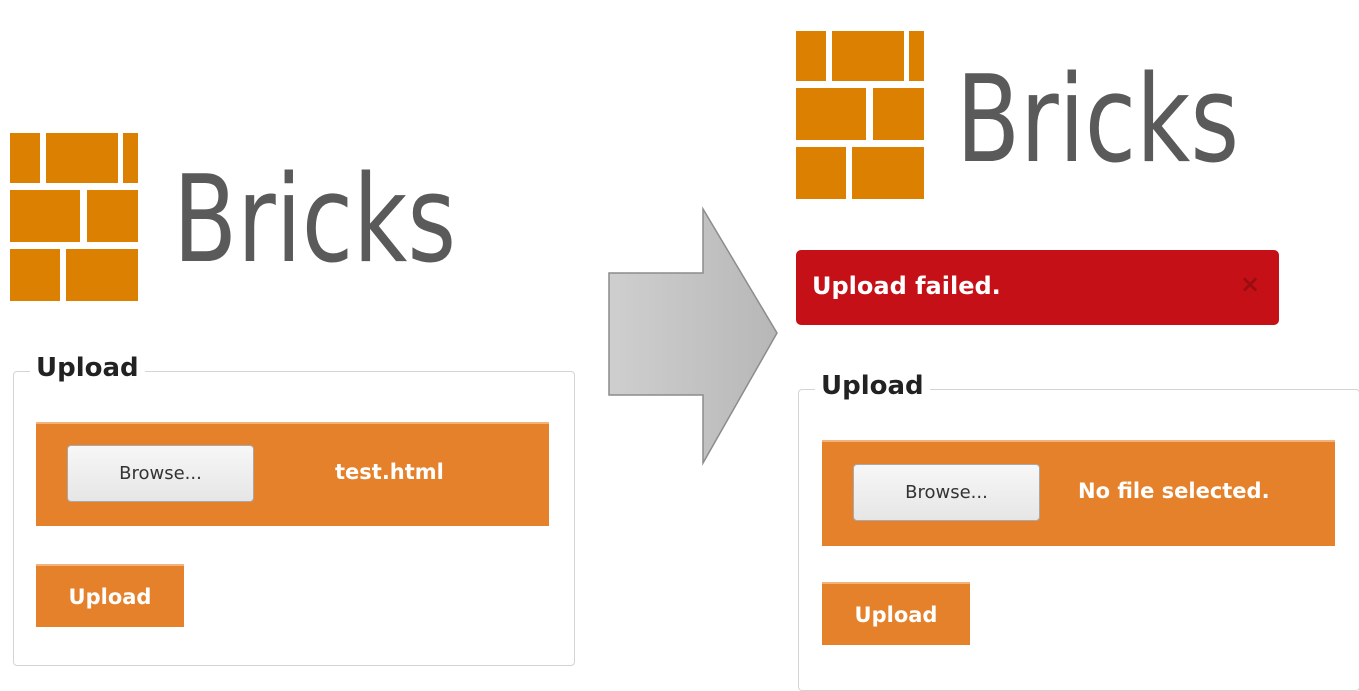 This screenshot has height=691, width=1359. What do you see at coordinates (389, 472) in the screenshot?
I see `selected-file-name: test.html` at bounding box center [389, 472].